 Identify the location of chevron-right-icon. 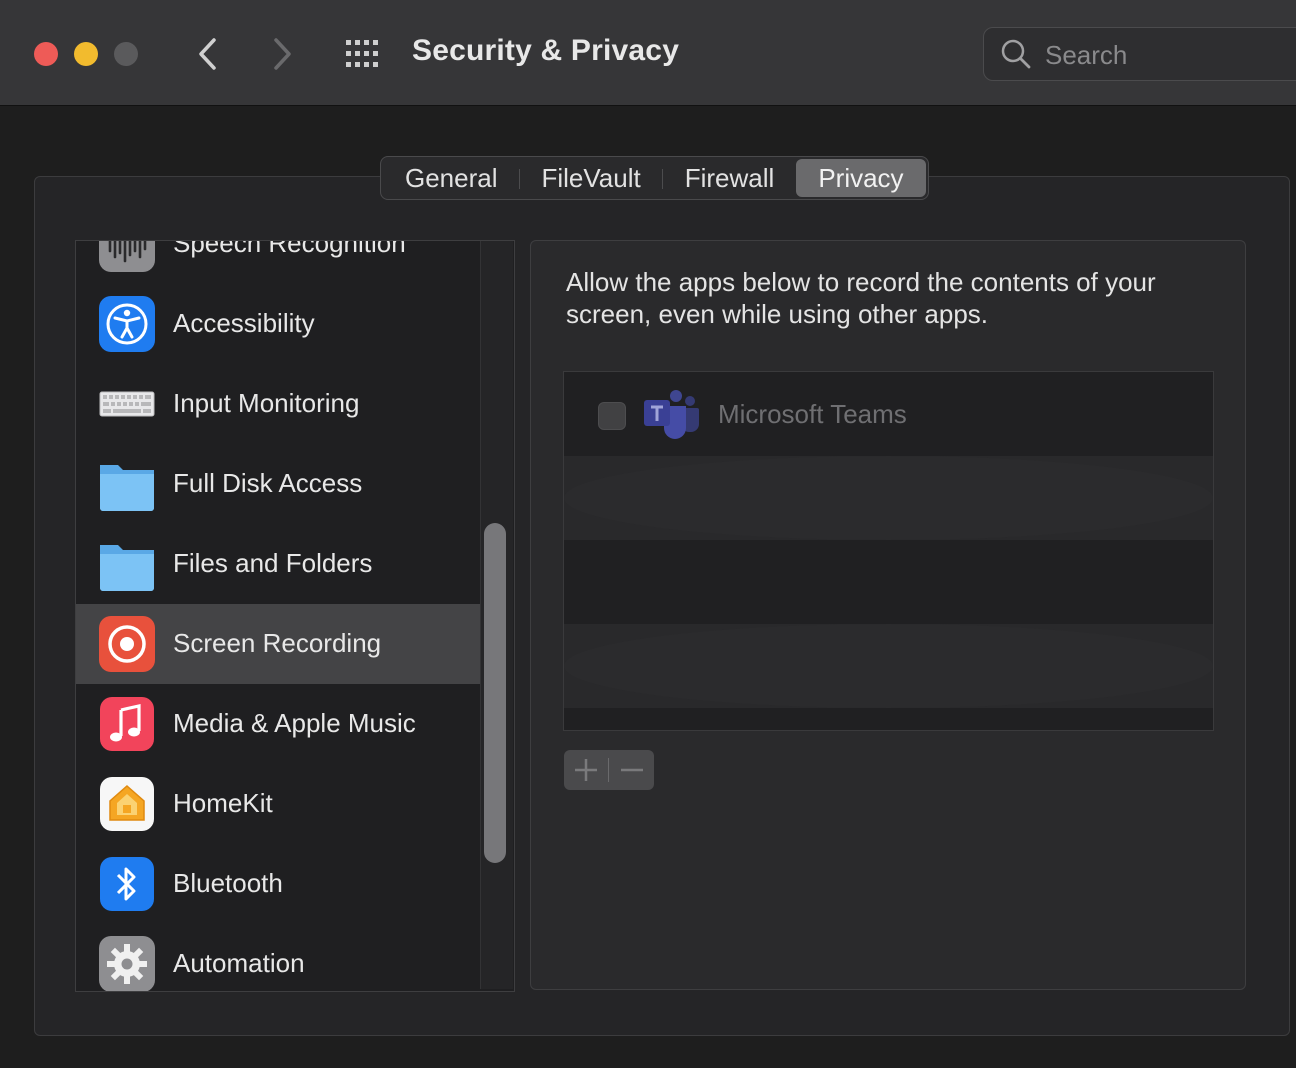
(282, 54).